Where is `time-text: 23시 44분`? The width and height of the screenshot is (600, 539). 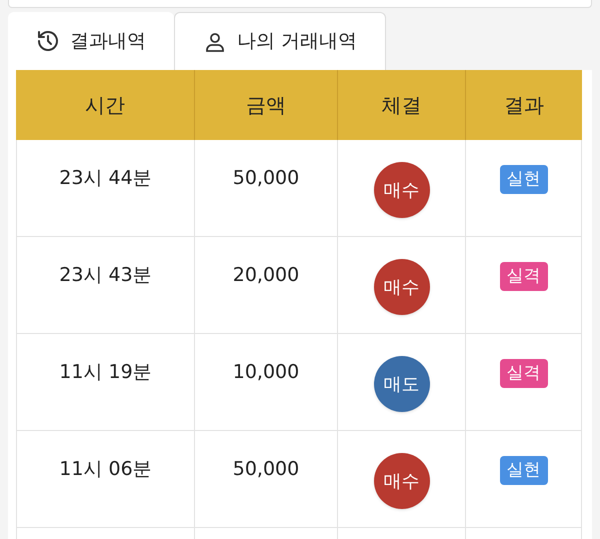
time-text: 23시 44분 is located at coordinates (105, 178).